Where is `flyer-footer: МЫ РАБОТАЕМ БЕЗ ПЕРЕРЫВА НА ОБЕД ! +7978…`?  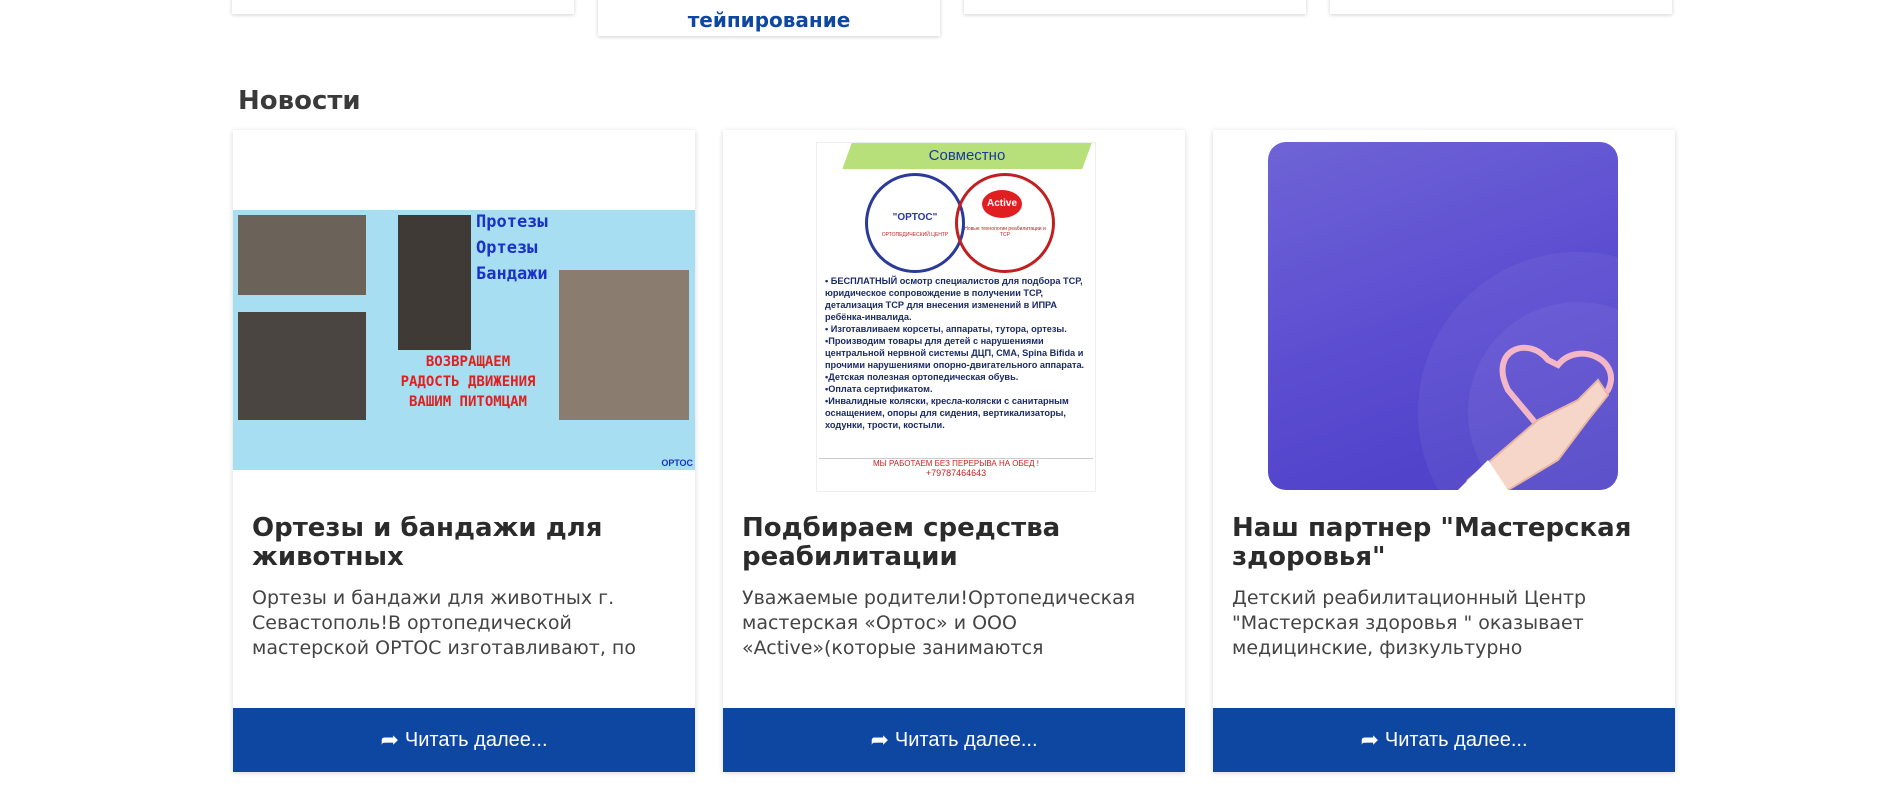
flyer-footer: МЫ РАБОТАЕМ БЕЗ ПЕРЕРЫВА НА ОБЕД ! +7978… is located at coordinates (956, 473).